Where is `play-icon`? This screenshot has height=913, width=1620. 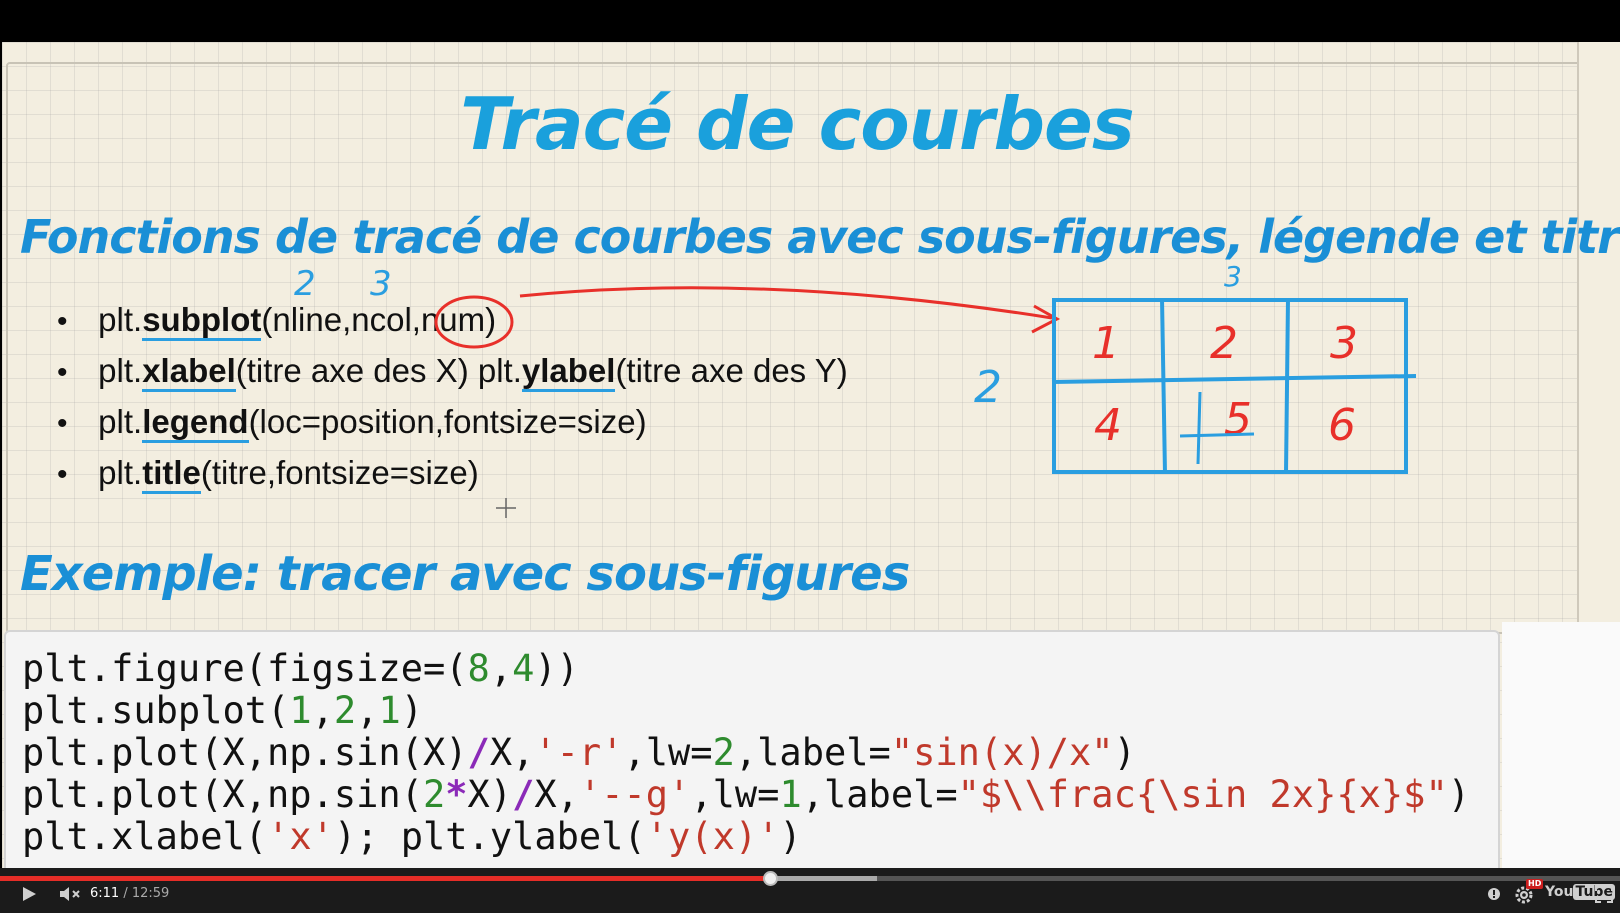
play-icon is located at coordinates (29, 894).